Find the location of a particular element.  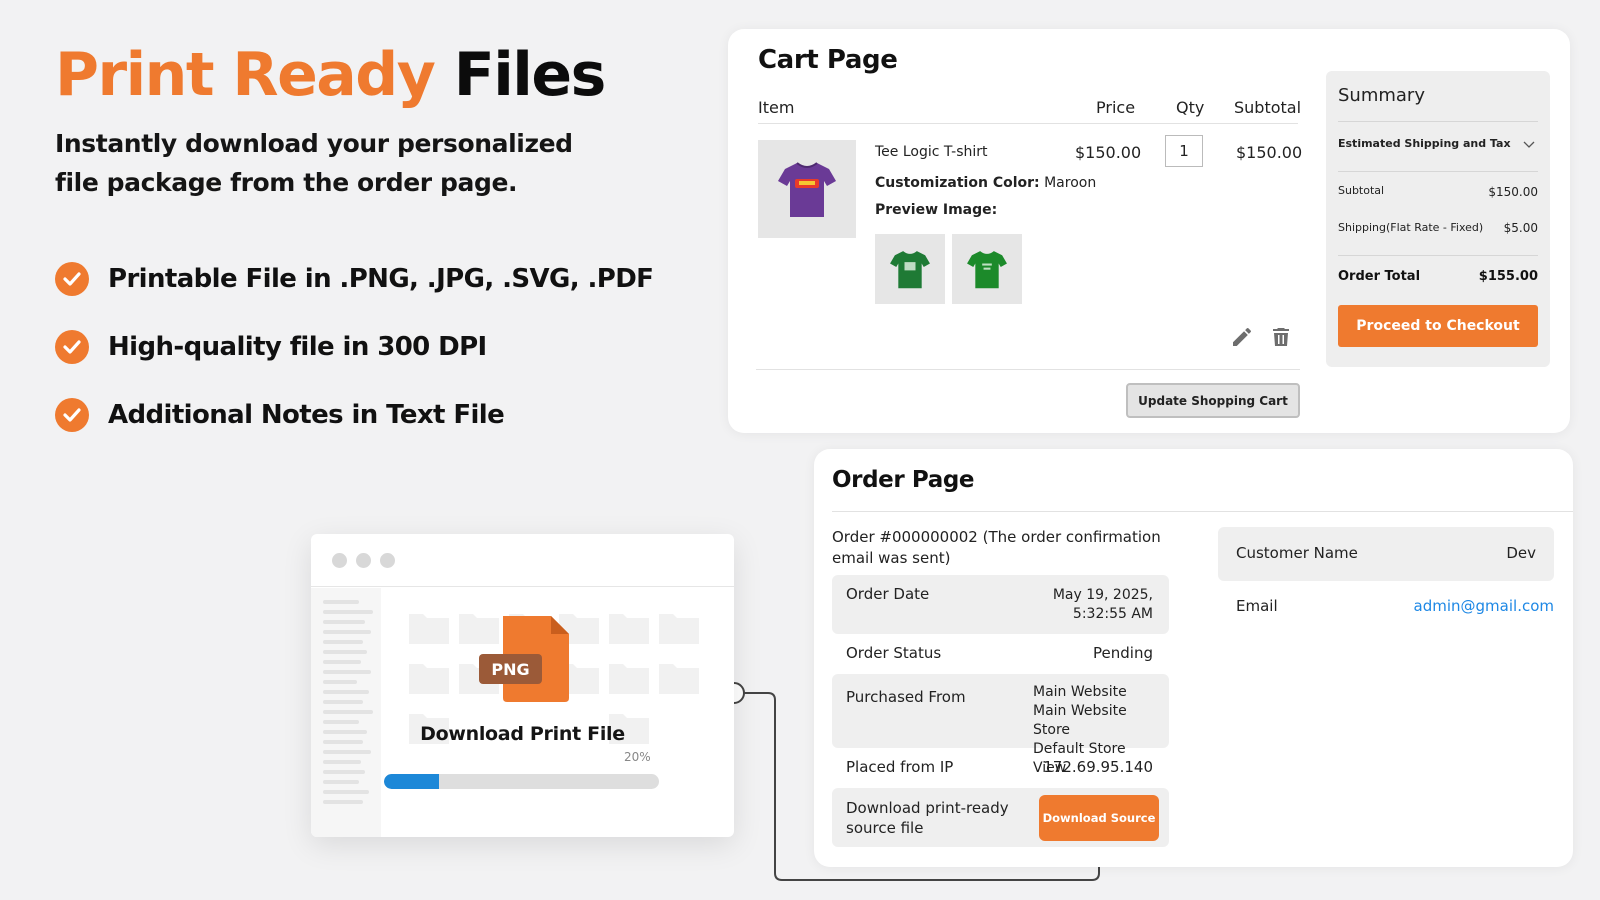

purchased-from-label: Purchased From is located at coordinates (906, 697).